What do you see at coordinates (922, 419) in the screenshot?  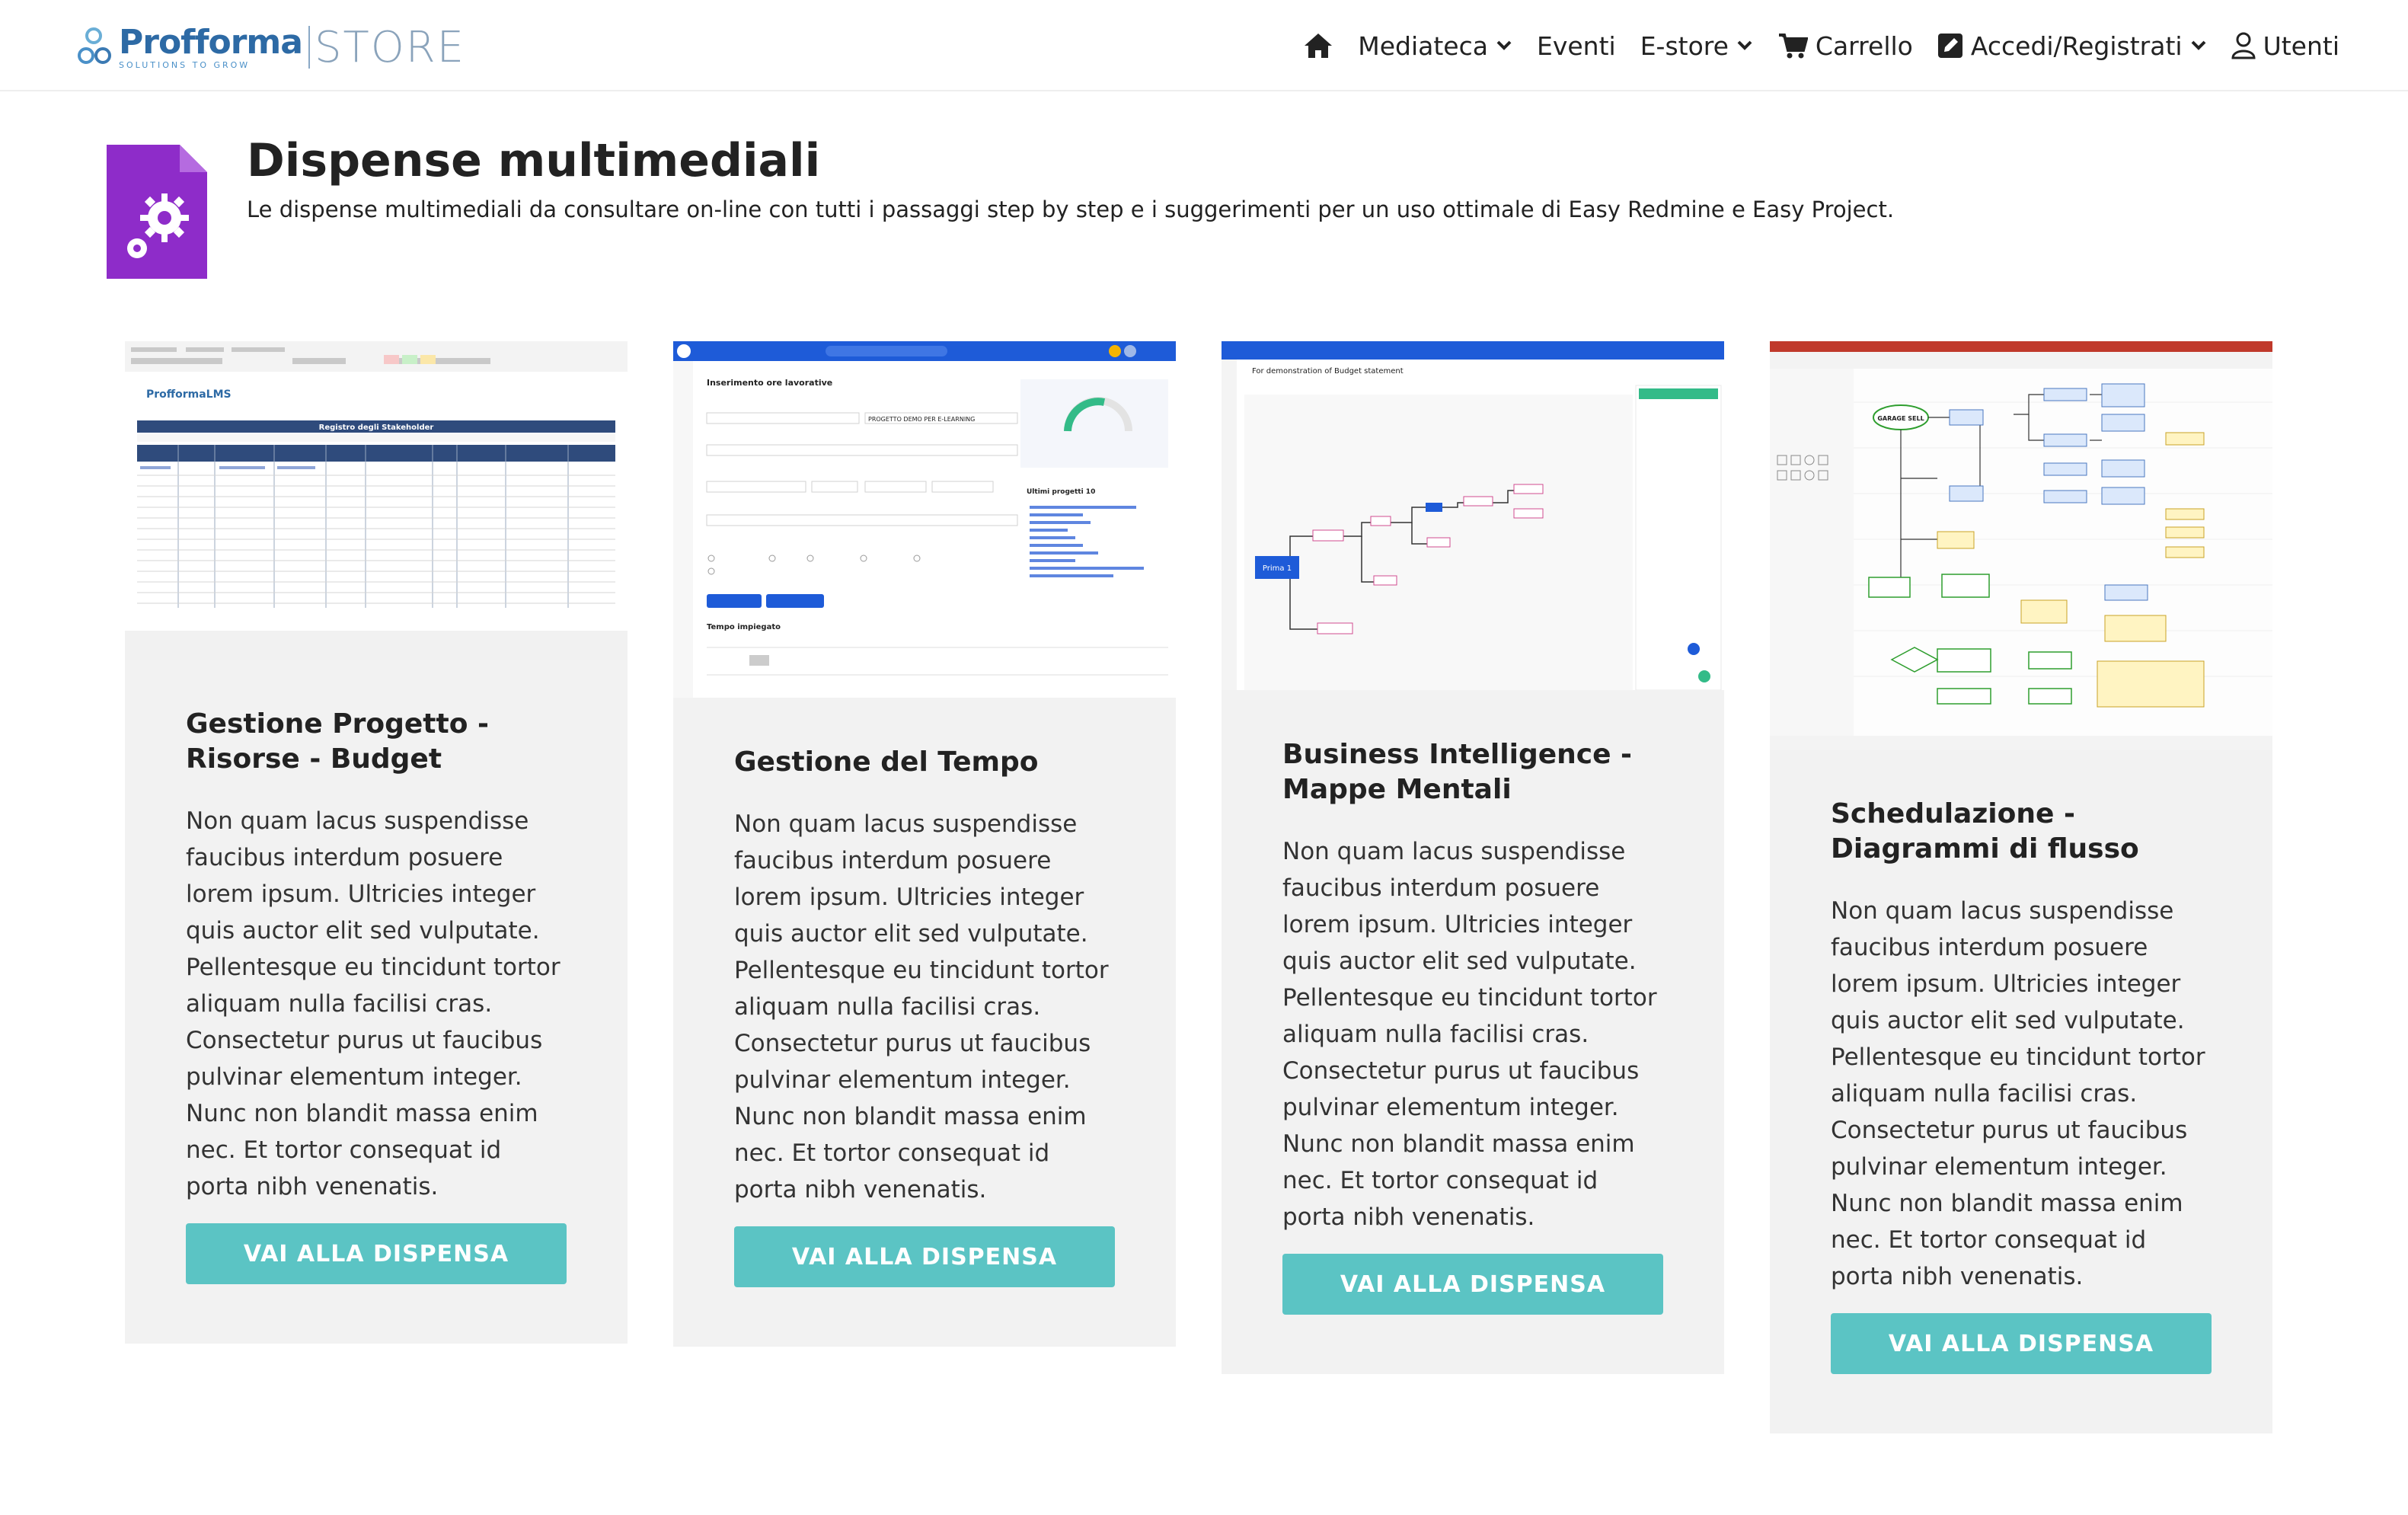 I see `thumb-project-name: PROGETTO DEMO PER E-LEARNING` at bounding box center [922, 419].